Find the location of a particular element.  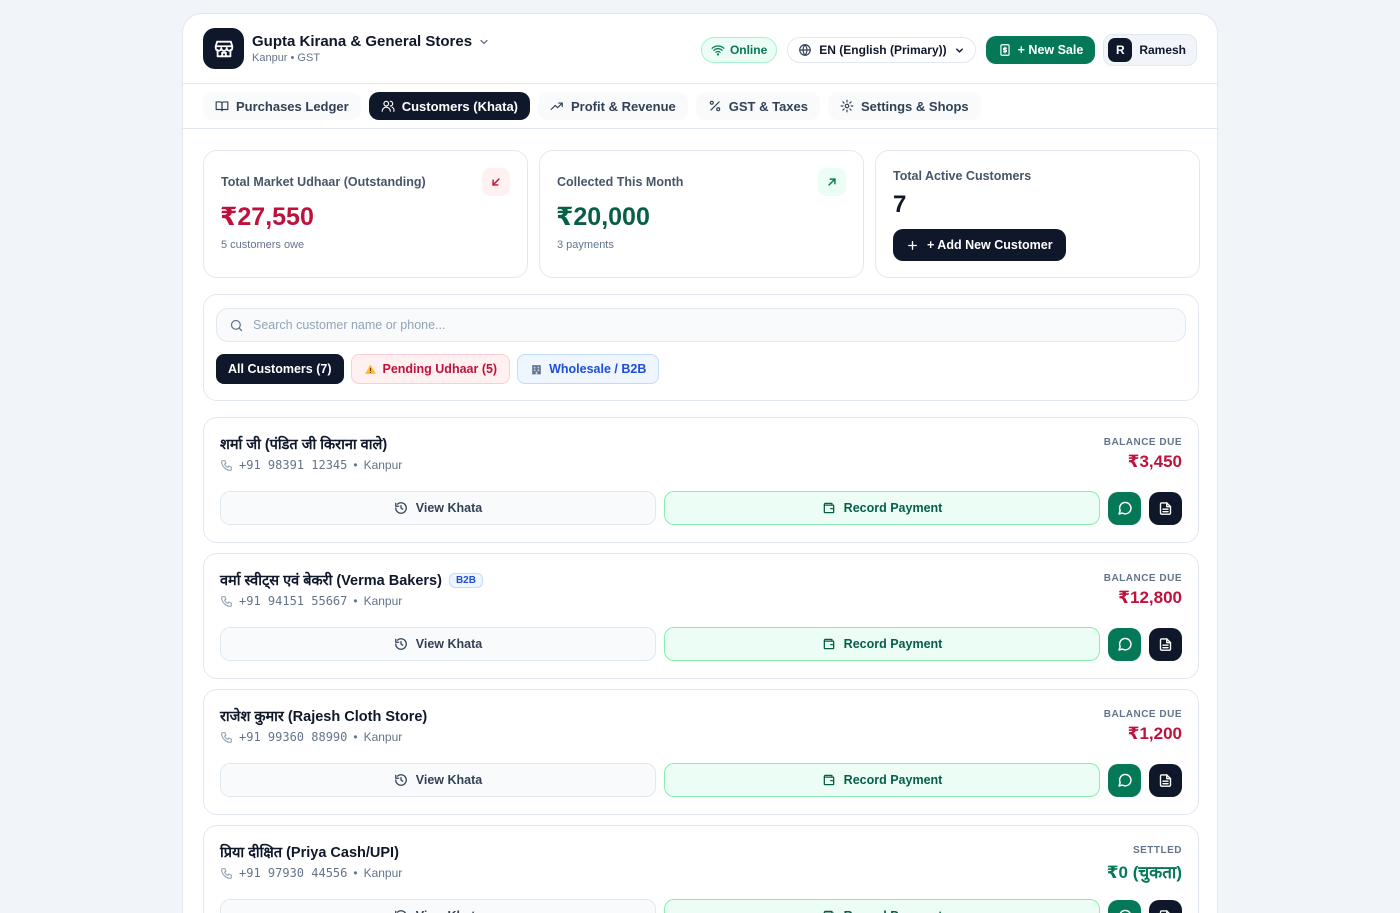

balance-amount: ₹12,800 is located at coordinates (1150, 597).